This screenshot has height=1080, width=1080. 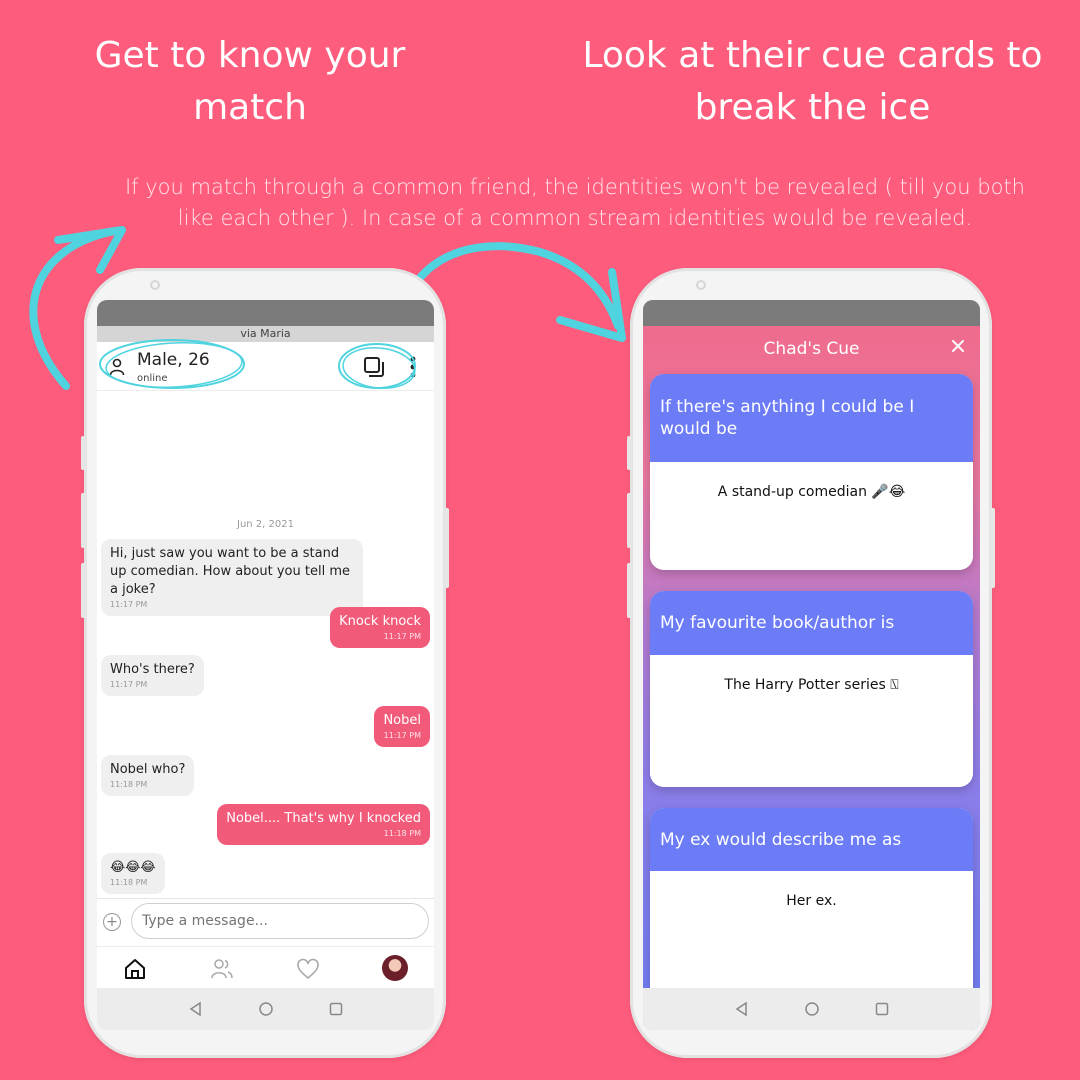 What do you see at coordinates (148, 769) in the screenshot?
I see `message-text: Nobel who?` at bounding box center [148, 769].